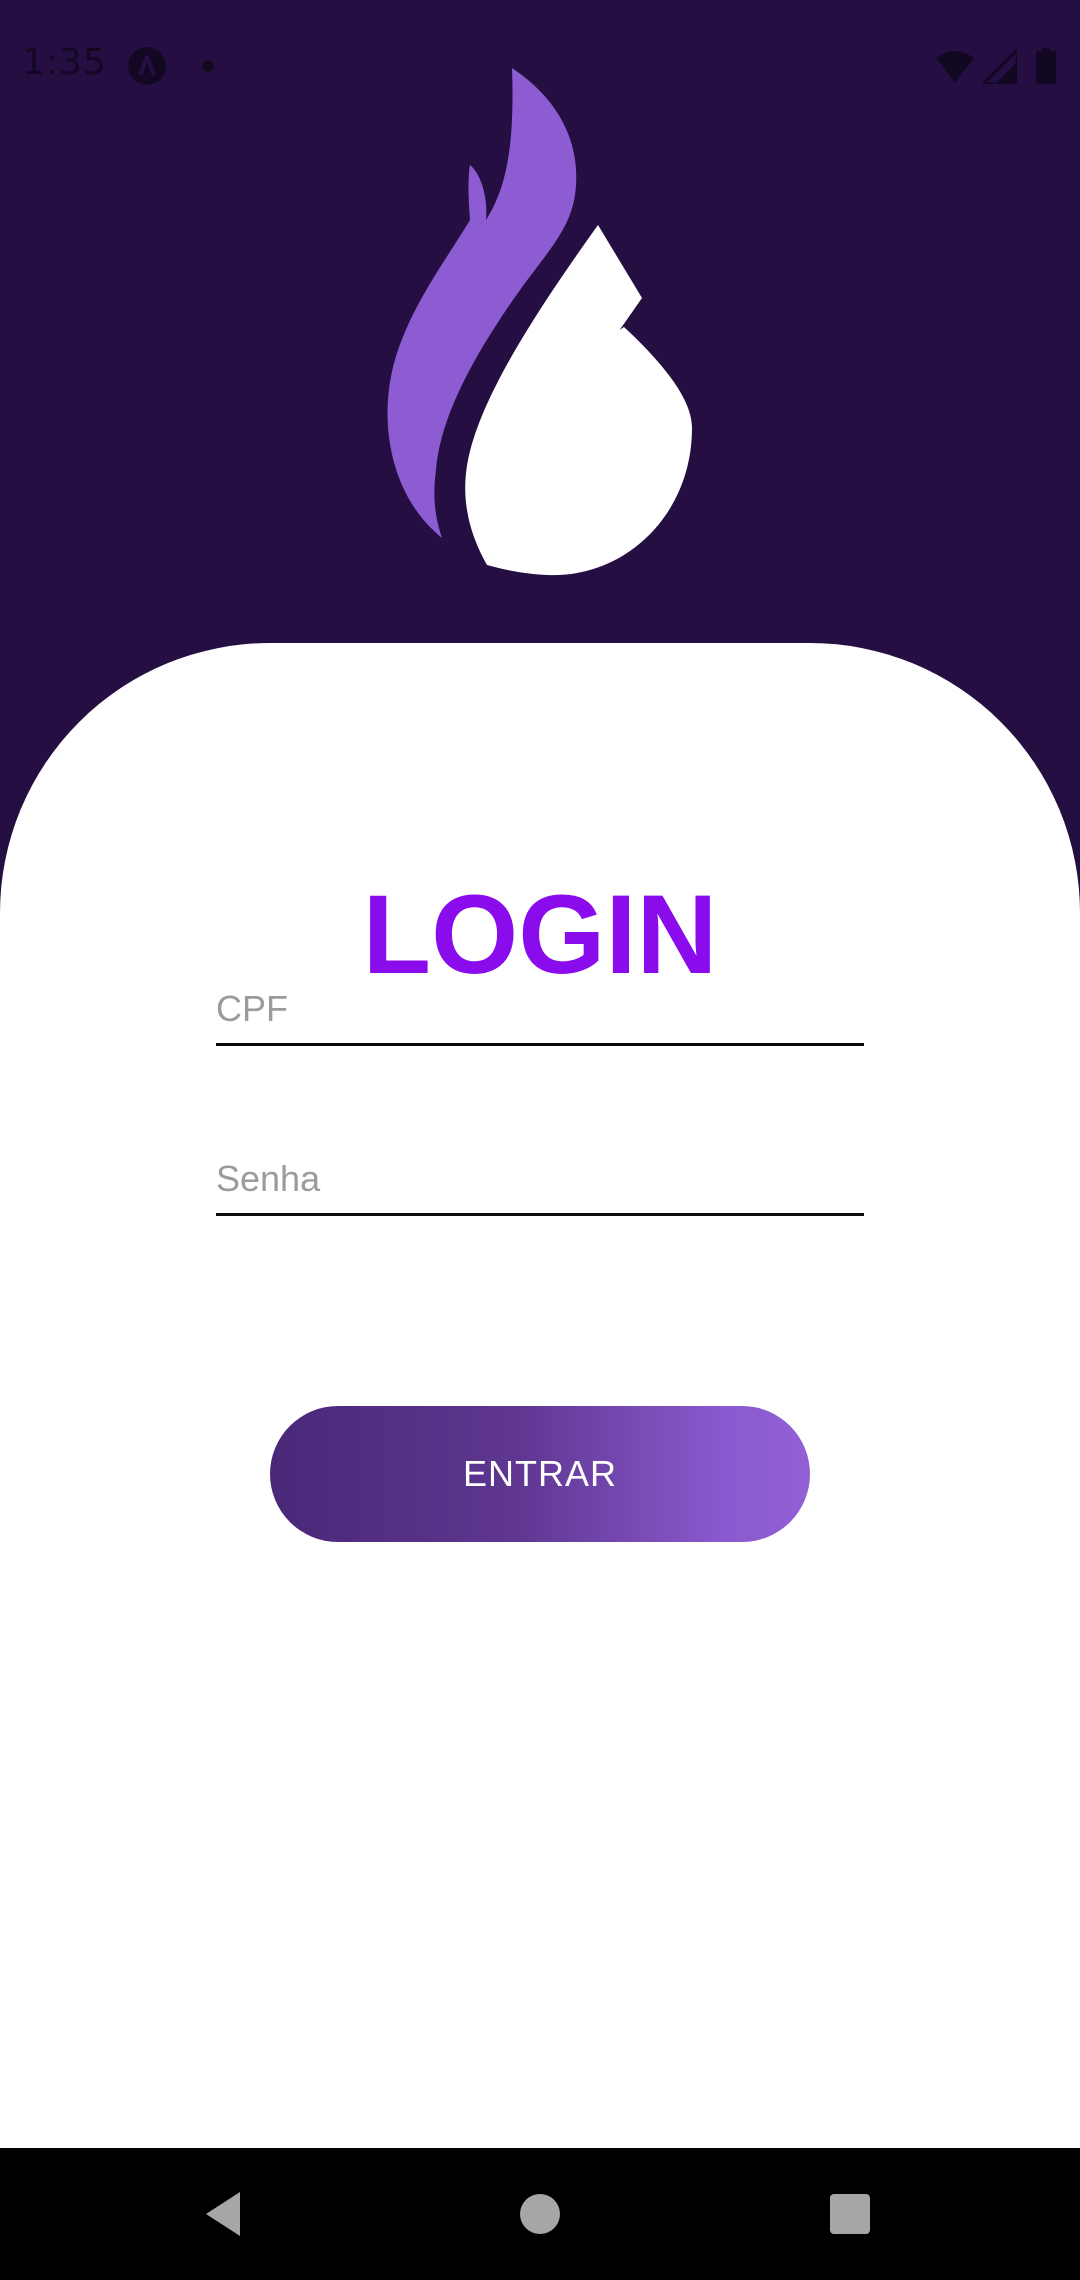  What do you see at coordinates (850, 2214) in the screenshot?
I see `recents-icon` at bounding box center [850, 2214].